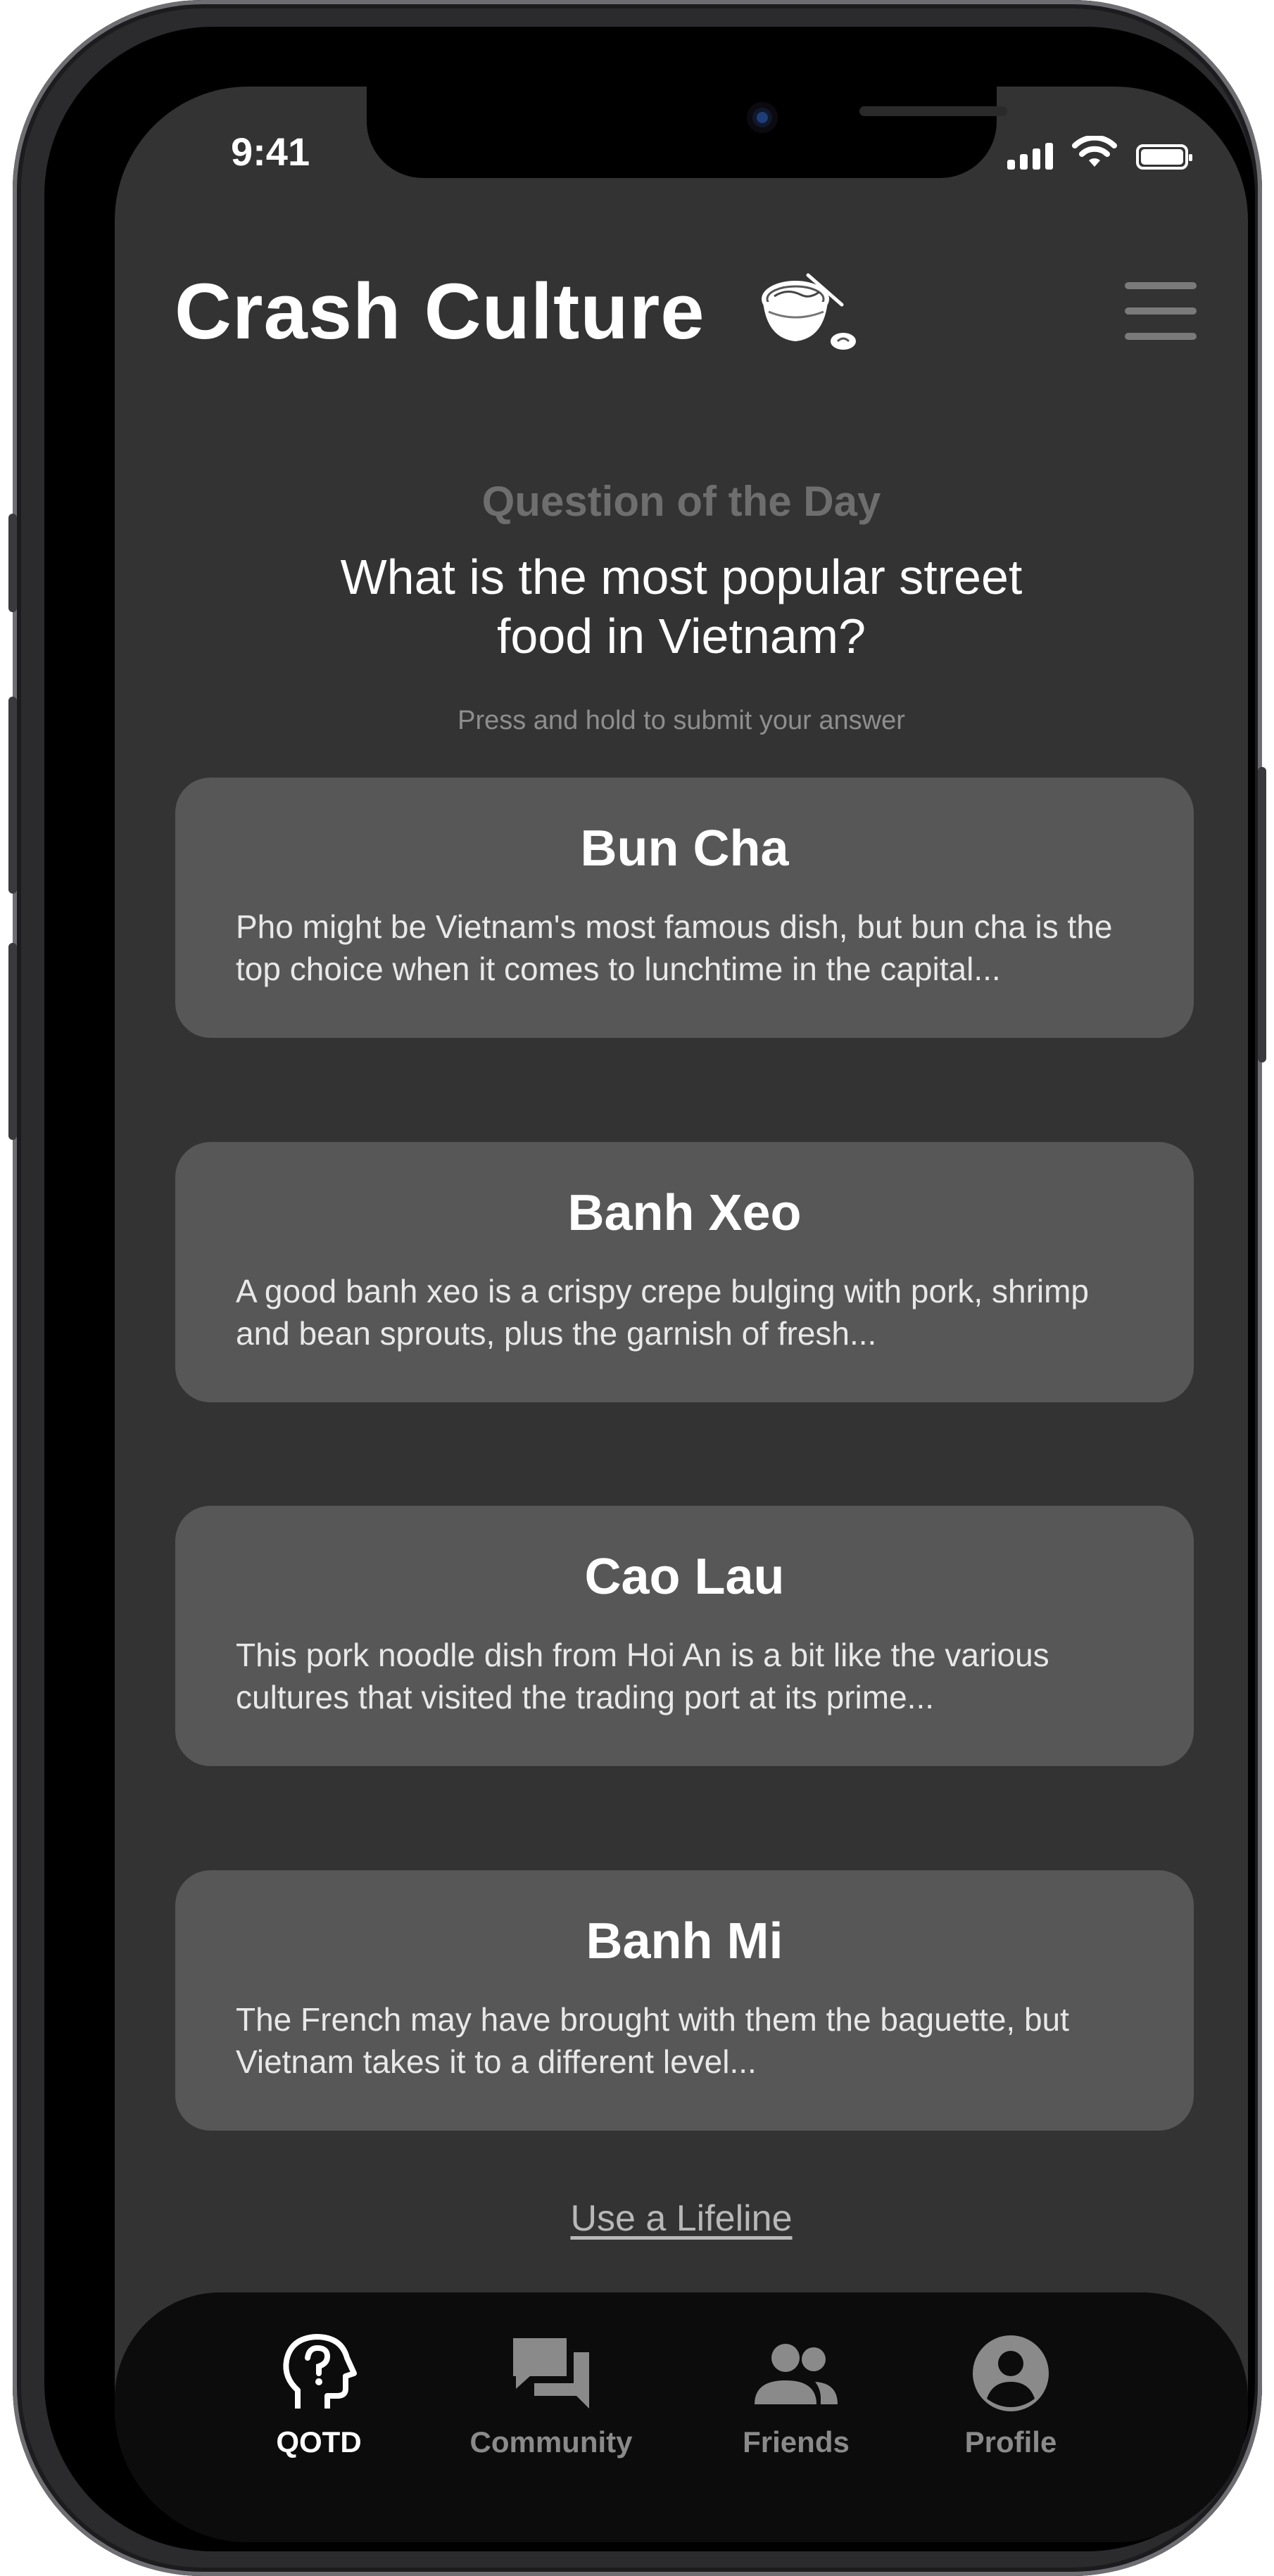 This screenshot has height=2576, width=1274. Describe the element at coordinates (440, 311) in the screenshot. I see `app-title: Crash Culture` at that location.